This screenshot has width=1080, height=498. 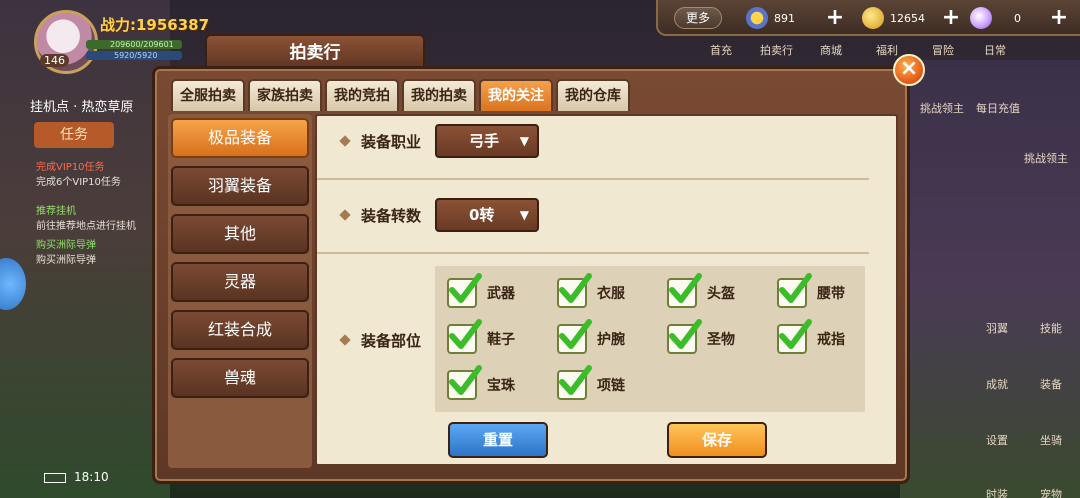 I want to click on part-label: 腰带, so click(x=831, y=294).